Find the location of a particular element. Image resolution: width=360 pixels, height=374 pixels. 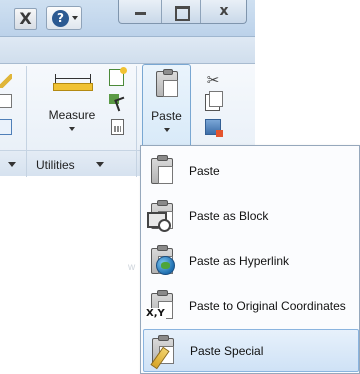

calculator-icon is located at coordinates (117, 127).